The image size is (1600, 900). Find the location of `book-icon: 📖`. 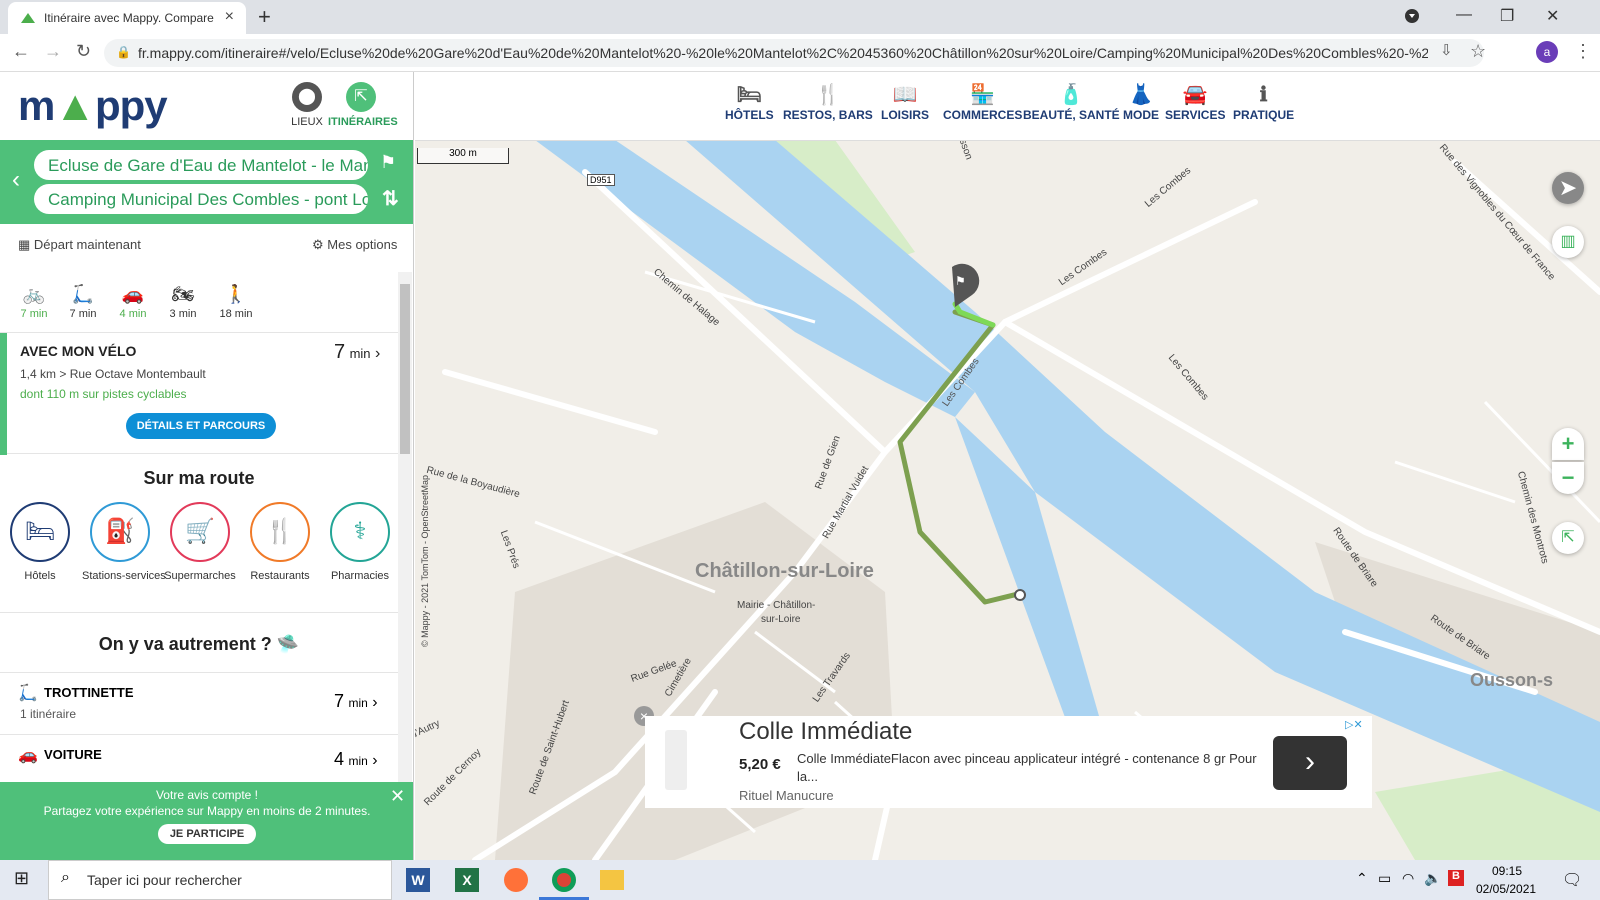

book-icon: 📖 is located at coordinates (905, 95).